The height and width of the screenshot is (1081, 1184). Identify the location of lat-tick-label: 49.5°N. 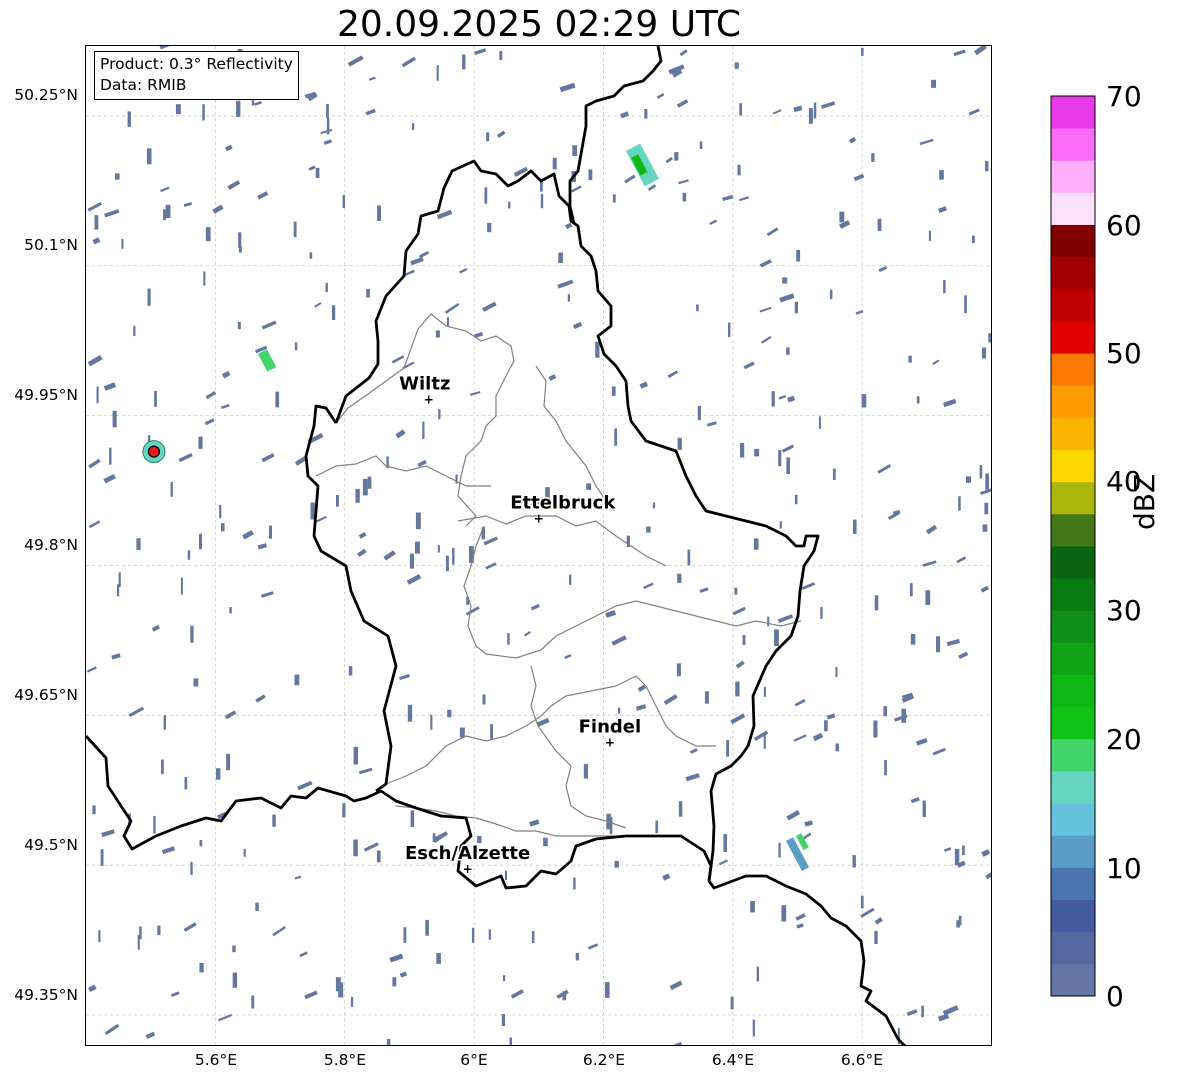
(51, 845).